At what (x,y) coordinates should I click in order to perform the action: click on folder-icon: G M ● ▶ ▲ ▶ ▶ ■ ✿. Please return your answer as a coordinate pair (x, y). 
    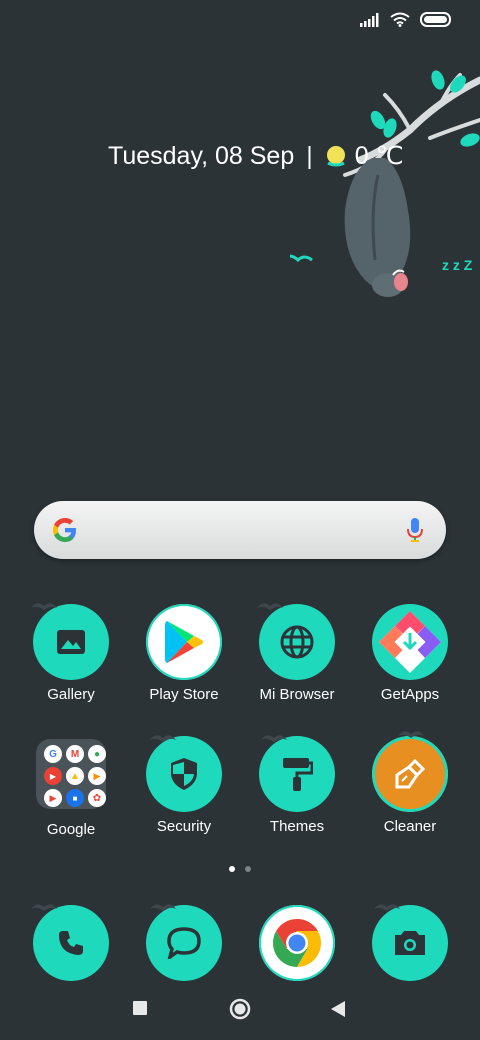
    Looking at the image, I should click on (71, 774).